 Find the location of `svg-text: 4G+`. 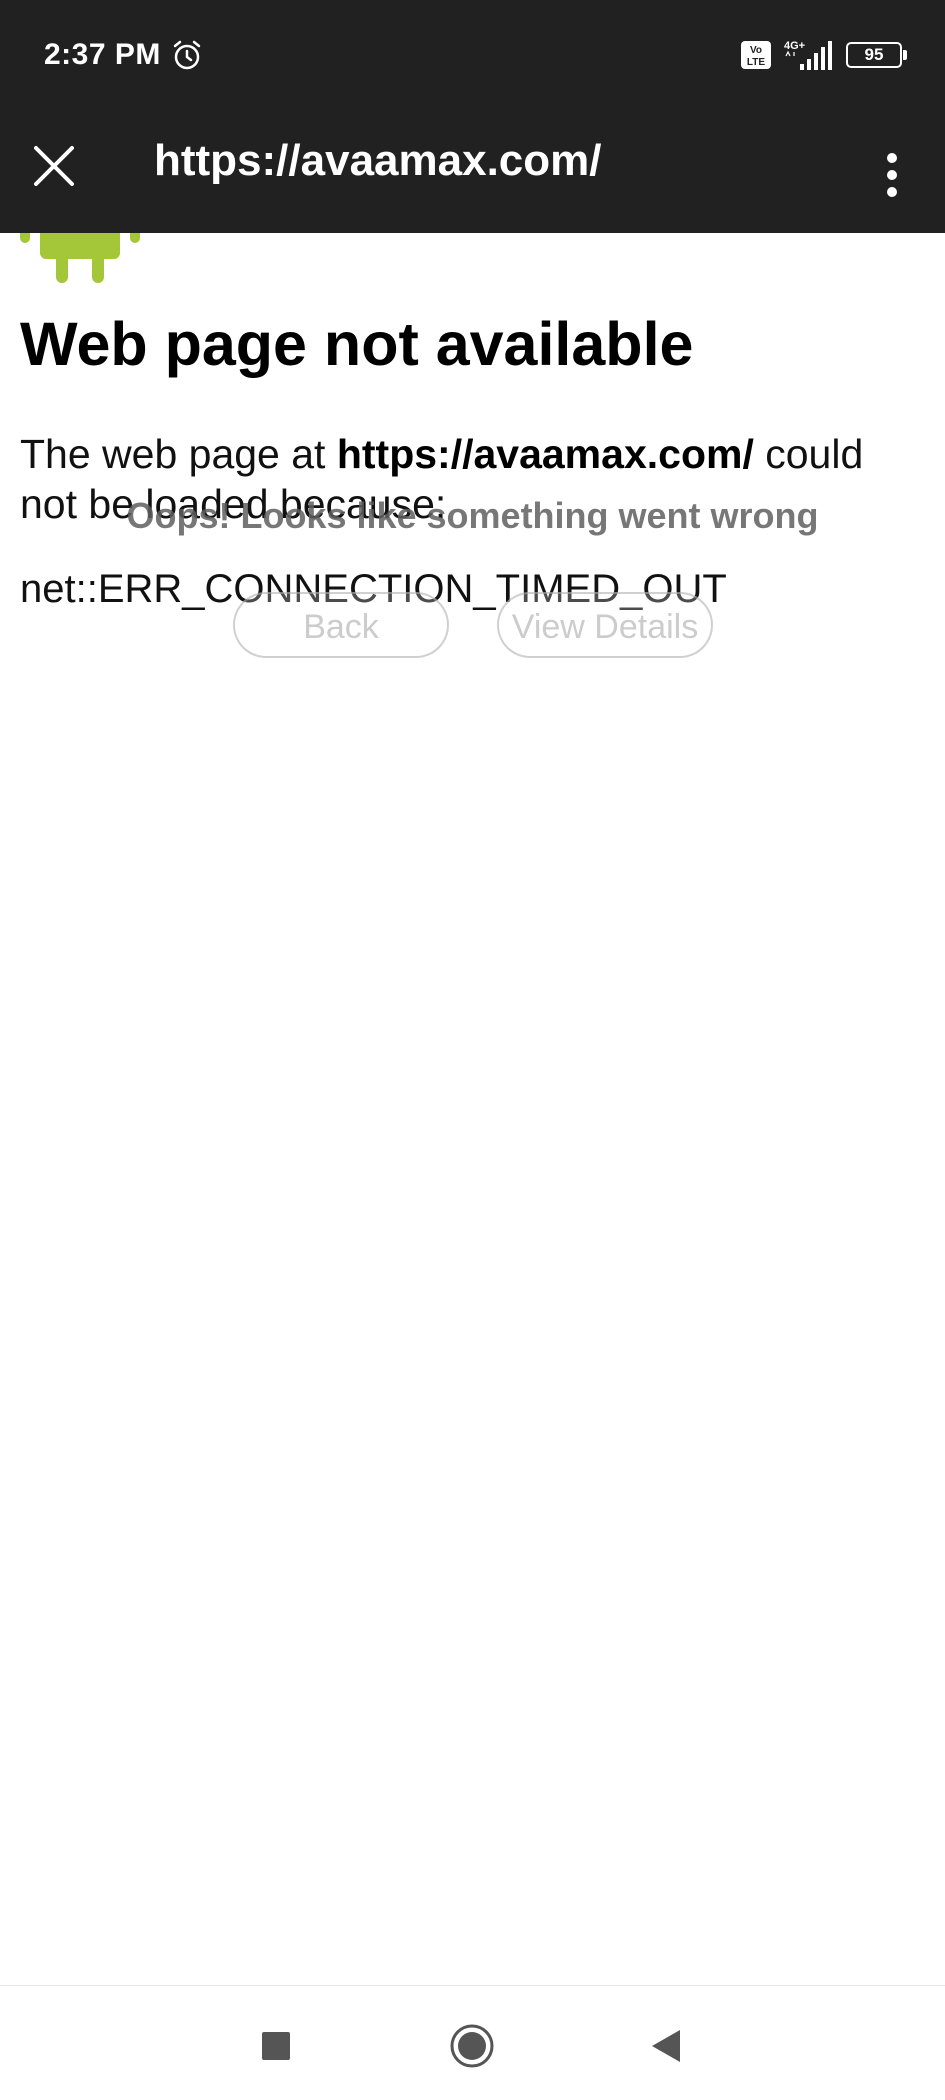

svg-text: 4G+ is located at coordinates (794, 46).